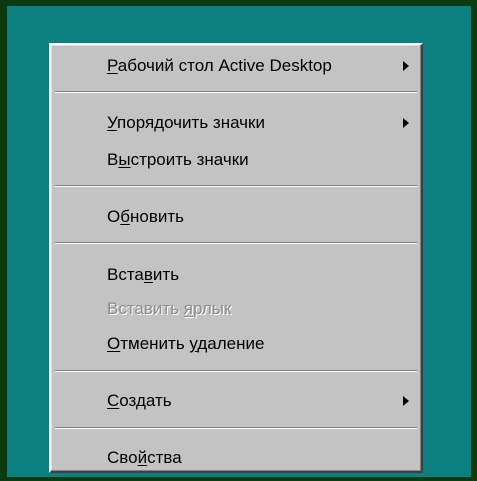  What do you see at coordinates (236, 401) in the screenshot?
I see `menu-item-new: Создать` at bounding box center [236, 401].